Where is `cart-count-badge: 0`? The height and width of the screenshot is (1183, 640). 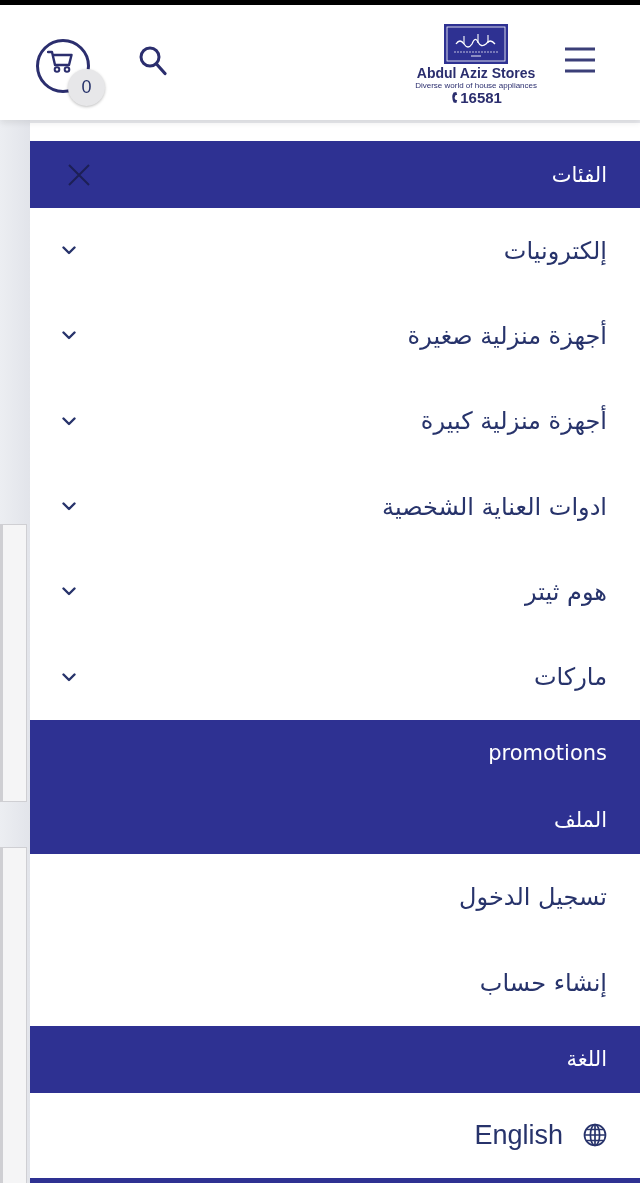
cart-count-badge: 0 is located at coordinates (86, 87).